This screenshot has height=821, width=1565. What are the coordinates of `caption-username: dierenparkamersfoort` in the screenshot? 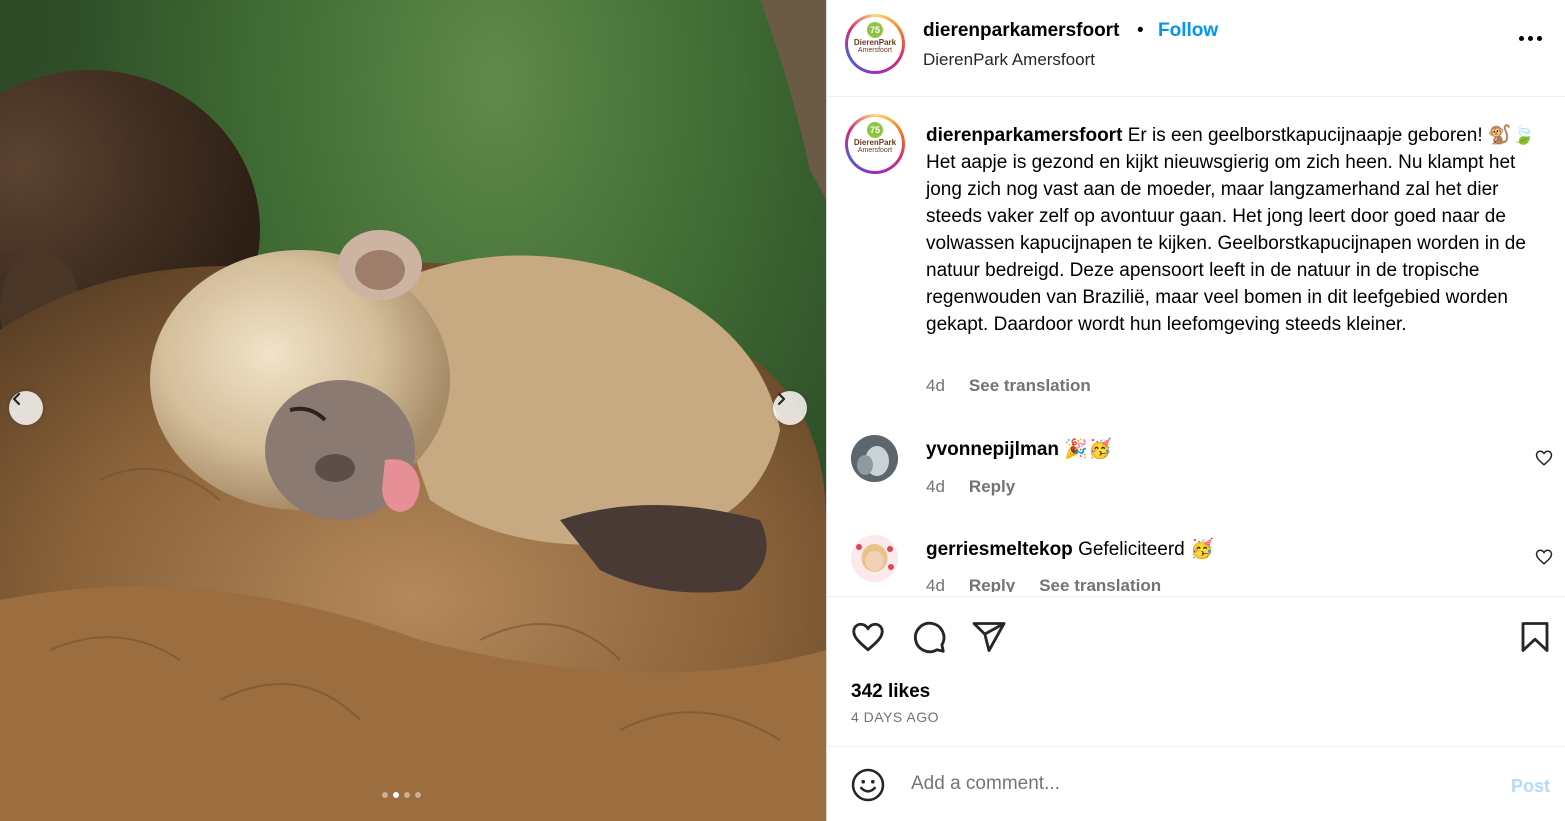 It's located at (1024, 135).